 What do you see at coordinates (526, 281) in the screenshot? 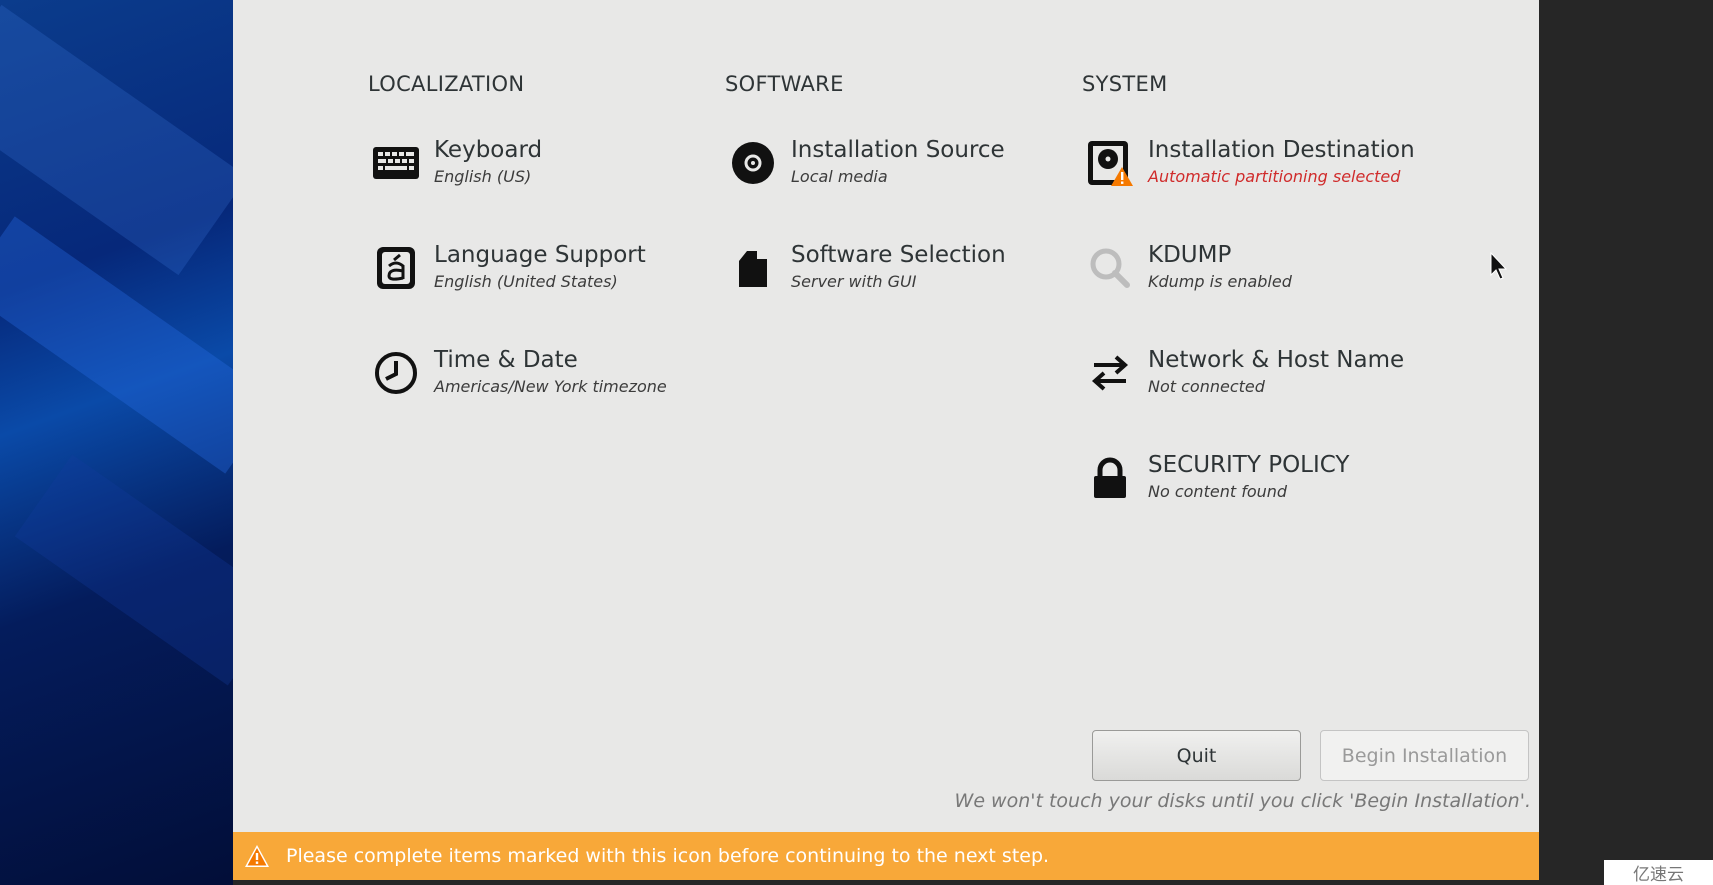
I see `spoke-status: English (United States)` at bounding box center [526, 281].